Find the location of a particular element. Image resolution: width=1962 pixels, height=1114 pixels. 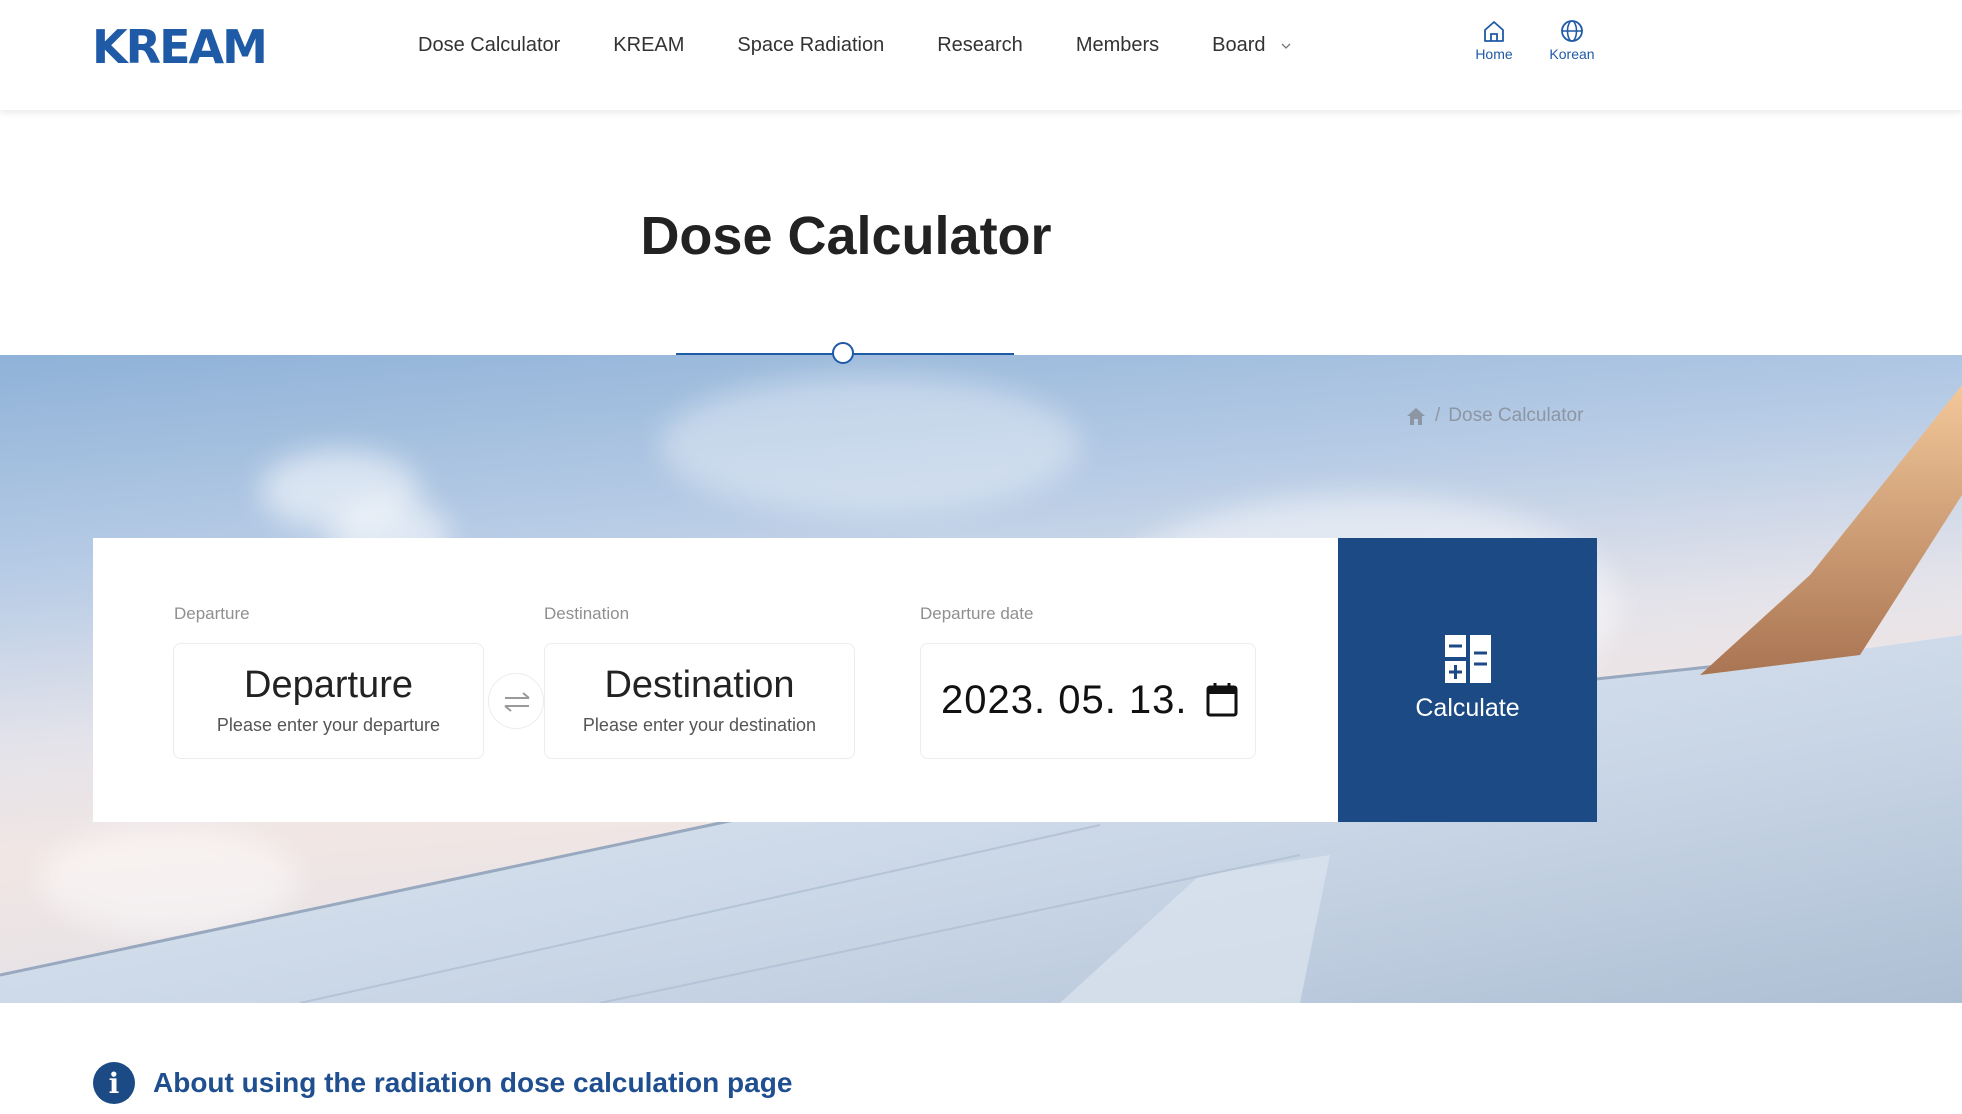

swap-arrows-icon is located at coordinates (517, 702).